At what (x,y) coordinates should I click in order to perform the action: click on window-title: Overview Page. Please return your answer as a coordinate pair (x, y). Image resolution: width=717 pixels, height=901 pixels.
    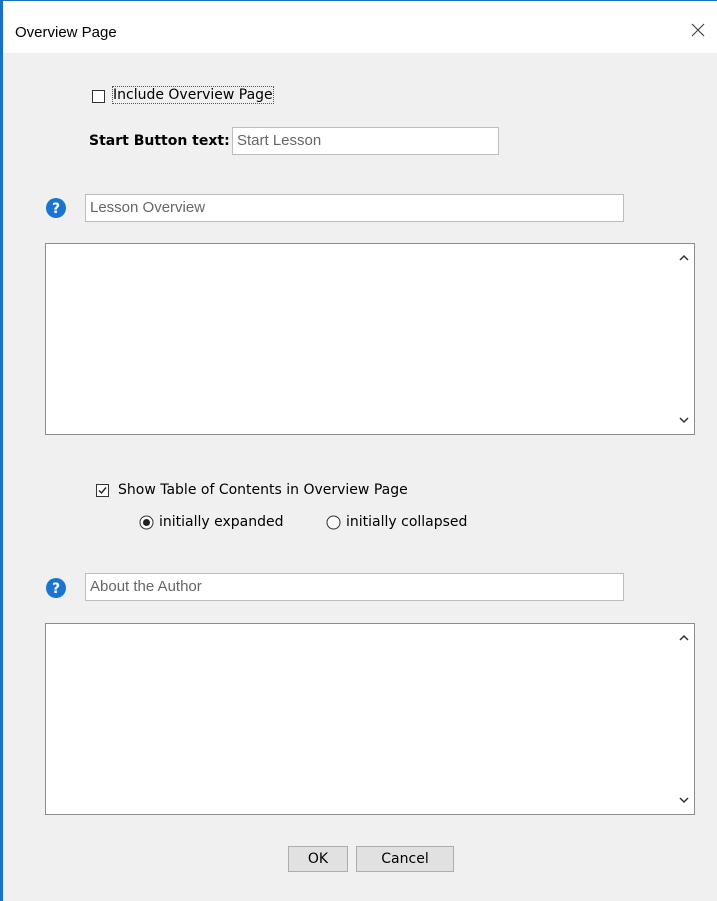
    Looking at the image, I should click on (66, 32).